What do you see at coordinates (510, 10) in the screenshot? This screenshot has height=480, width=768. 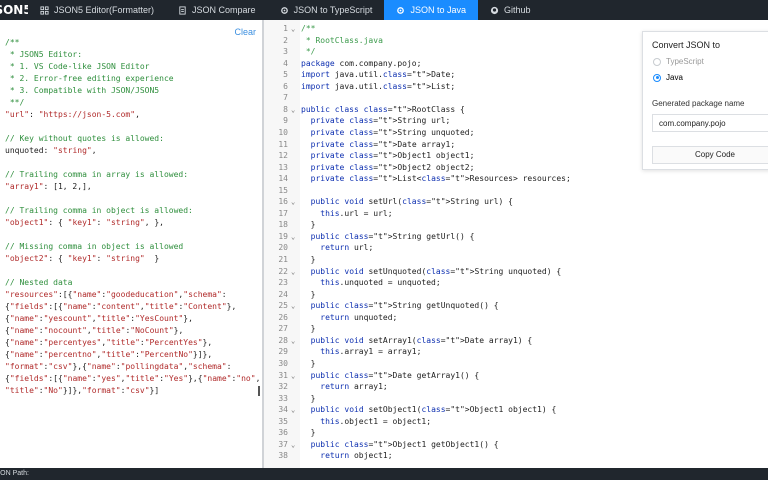 I see `tab-github: Github` at bounding box center [510, 10].